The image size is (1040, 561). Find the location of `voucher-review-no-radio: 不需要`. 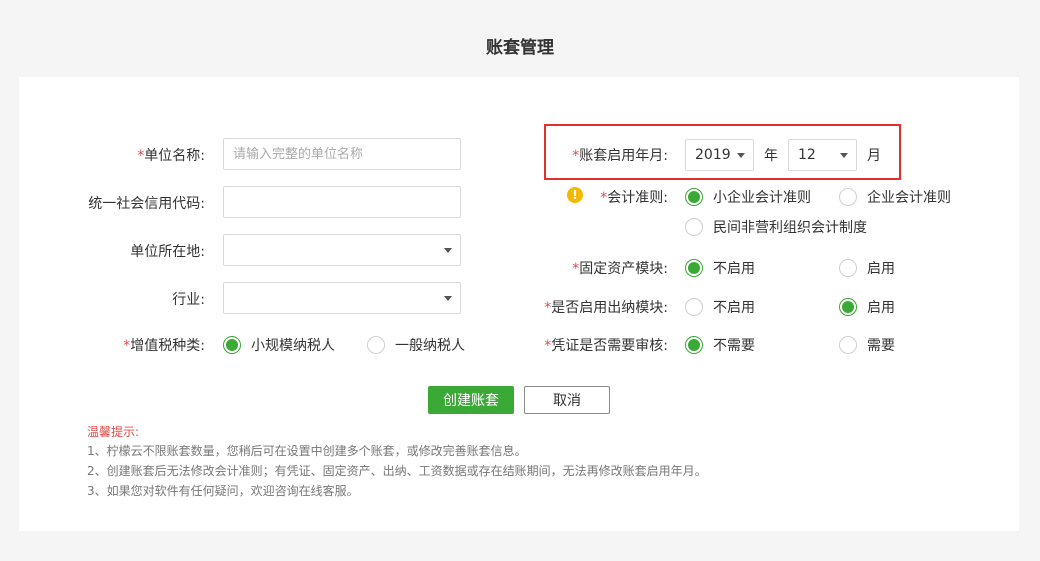

voucher-review-no-radio: 不需要 is located at coordinates (720, 345).